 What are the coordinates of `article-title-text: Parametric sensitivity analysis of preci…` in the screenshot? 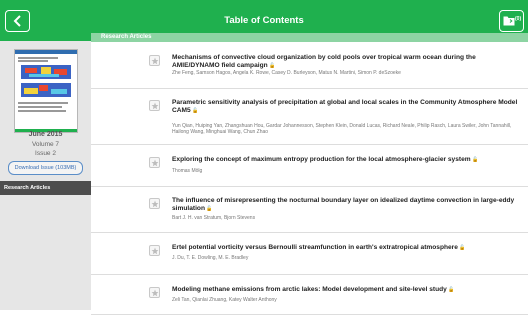 It's located at (345, 106).